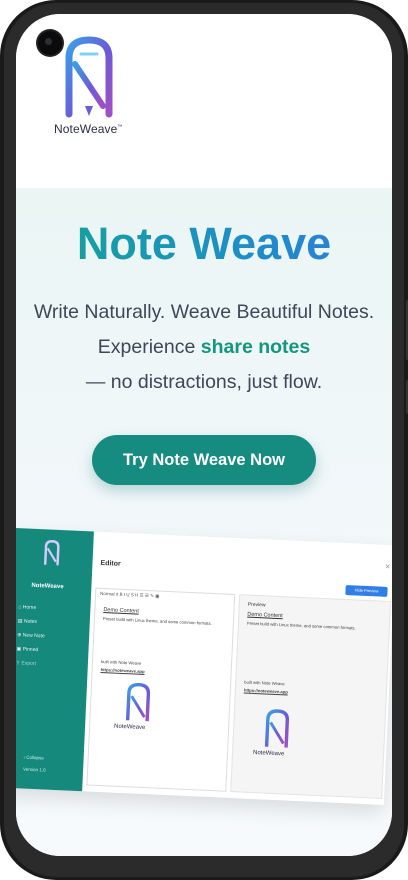 The width and height of the screenshot is (408, 880). What do you see at coordinates (27, 650) in the screenshot?
I see `preview-nav-pinned: ▣ Pinned` at bounding box center [27, 650].